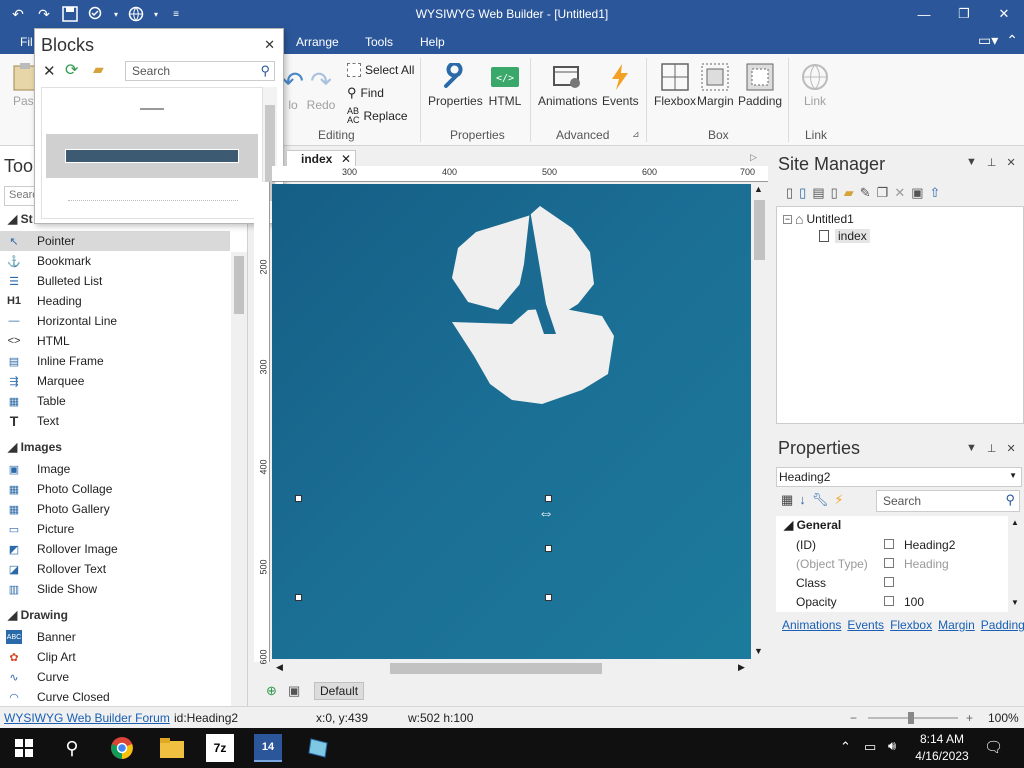 This screenshot has width=1024, height=768. What do you see at coordinates (24, 748) in the screenshot?
I see `windows-start-icon` at bounding box center [24, 748].